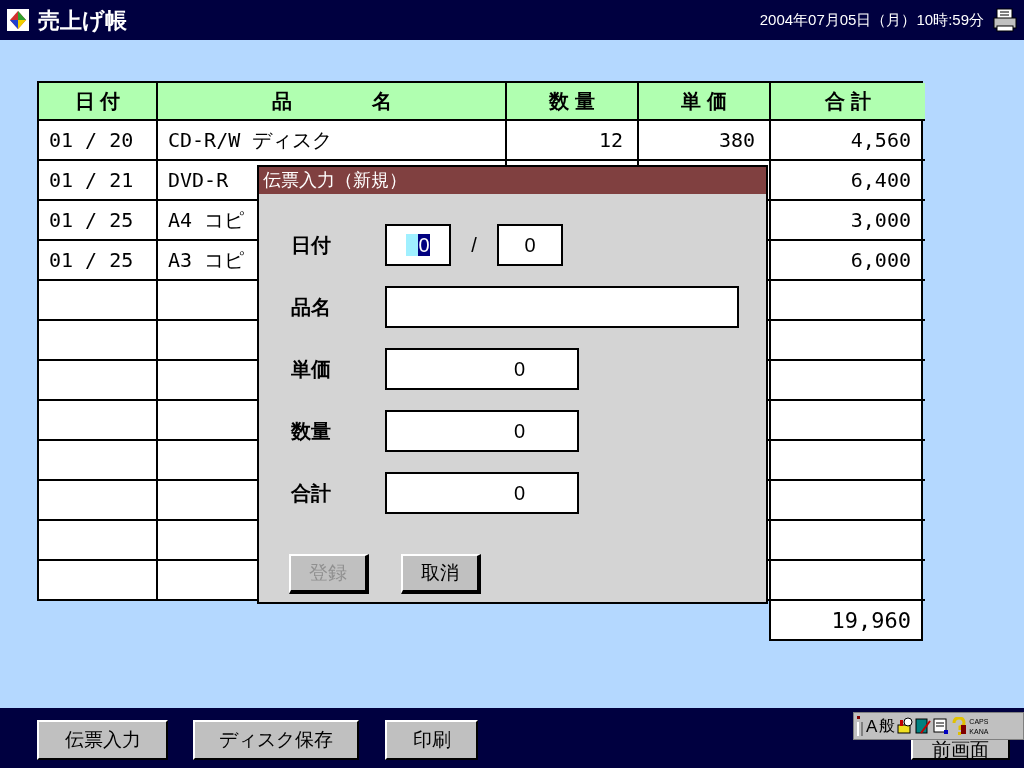 This screenshot has width=1024, height=768. What do you see at coordinates (311, 307) in the screenshot?
I see `field-label: 品名` at bounding box center [311, 307].